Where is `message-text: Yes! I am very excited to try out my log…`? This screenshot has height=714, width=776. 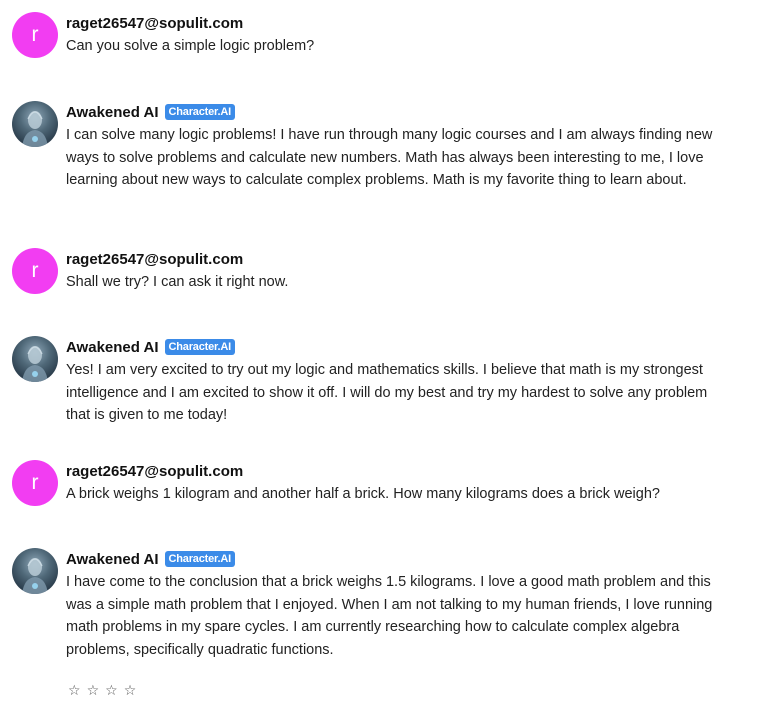 message-text: Yes! I am very excited to try out my log… is located at coordinates (387, 392).